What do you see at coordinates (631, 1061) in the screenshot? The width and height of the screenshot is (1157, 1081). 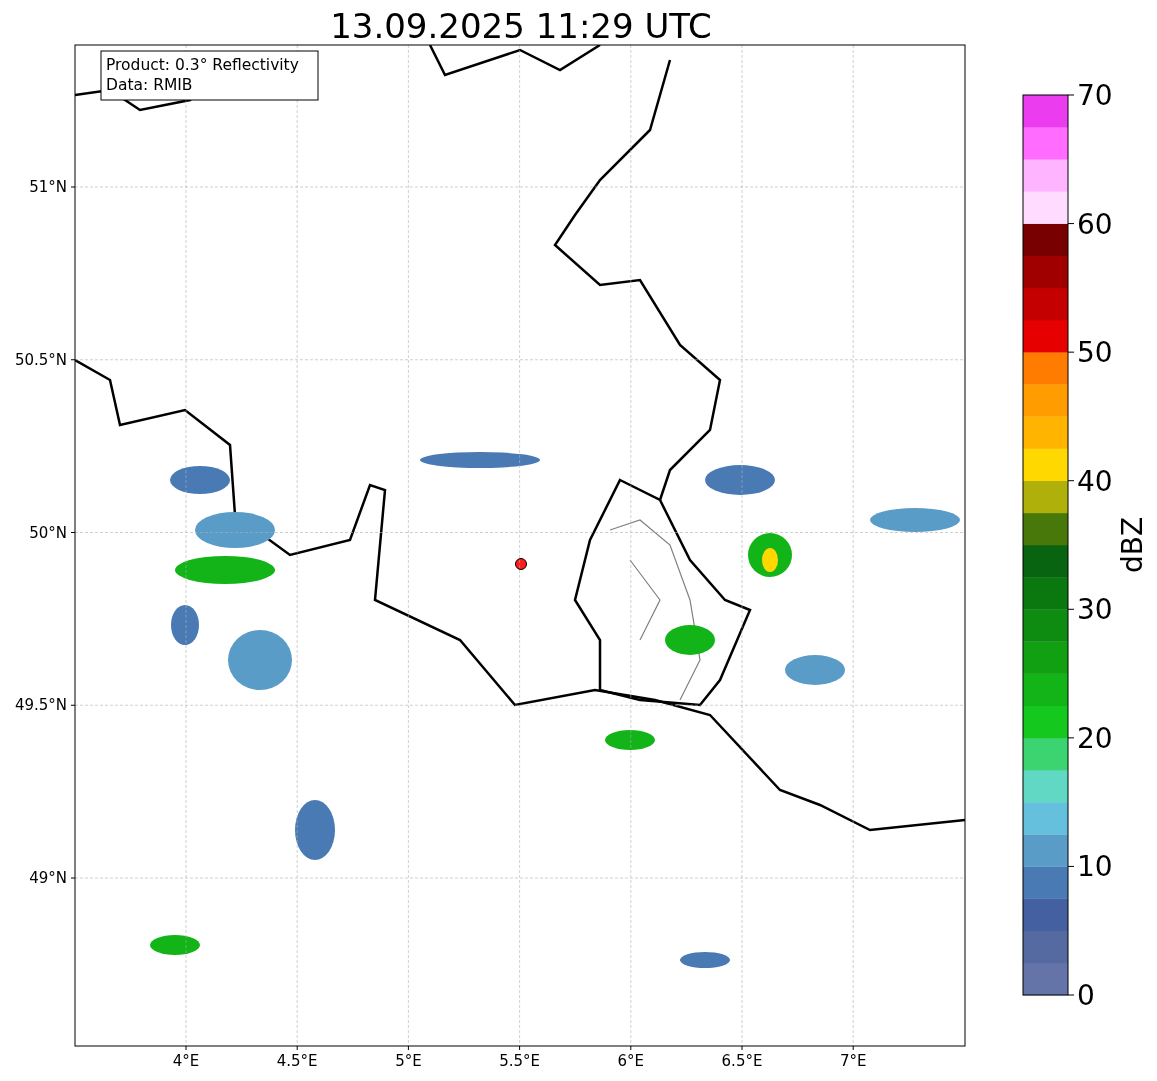 I see `longitude-label: 6°E` at bounding box center [631, 1061].